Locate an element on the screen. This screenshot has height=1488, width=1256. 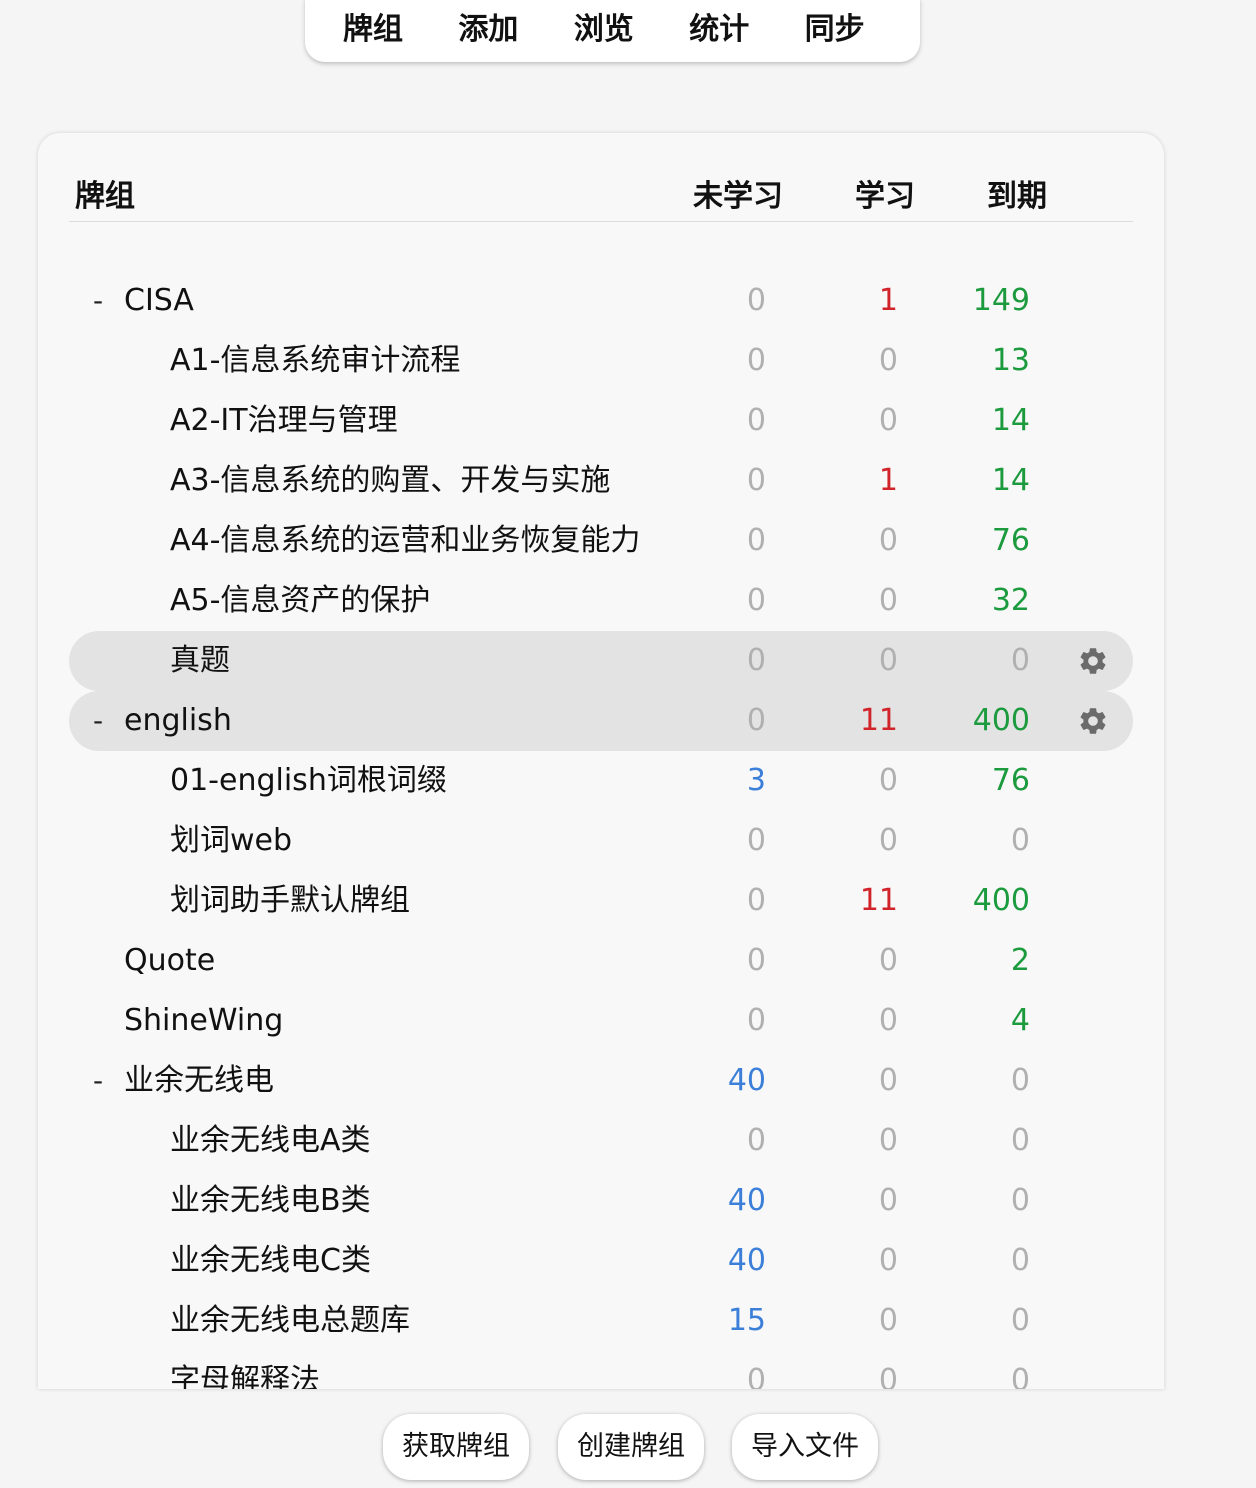
nav-browse: 浏览 is located at coordinates (631, 31).